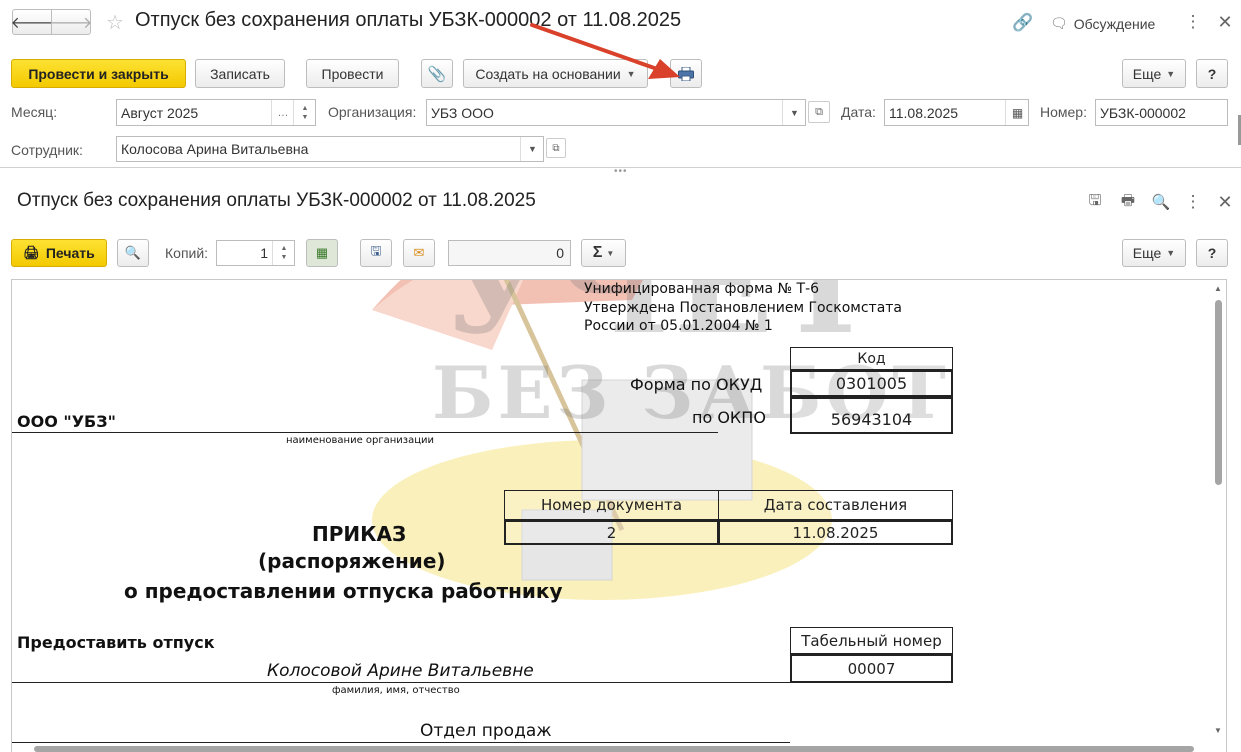 This screenshot has height=752, width=1241. Describe the element at coordinates (34, 112) in the screenshot. I see `month-label: Месяц:` at that location.